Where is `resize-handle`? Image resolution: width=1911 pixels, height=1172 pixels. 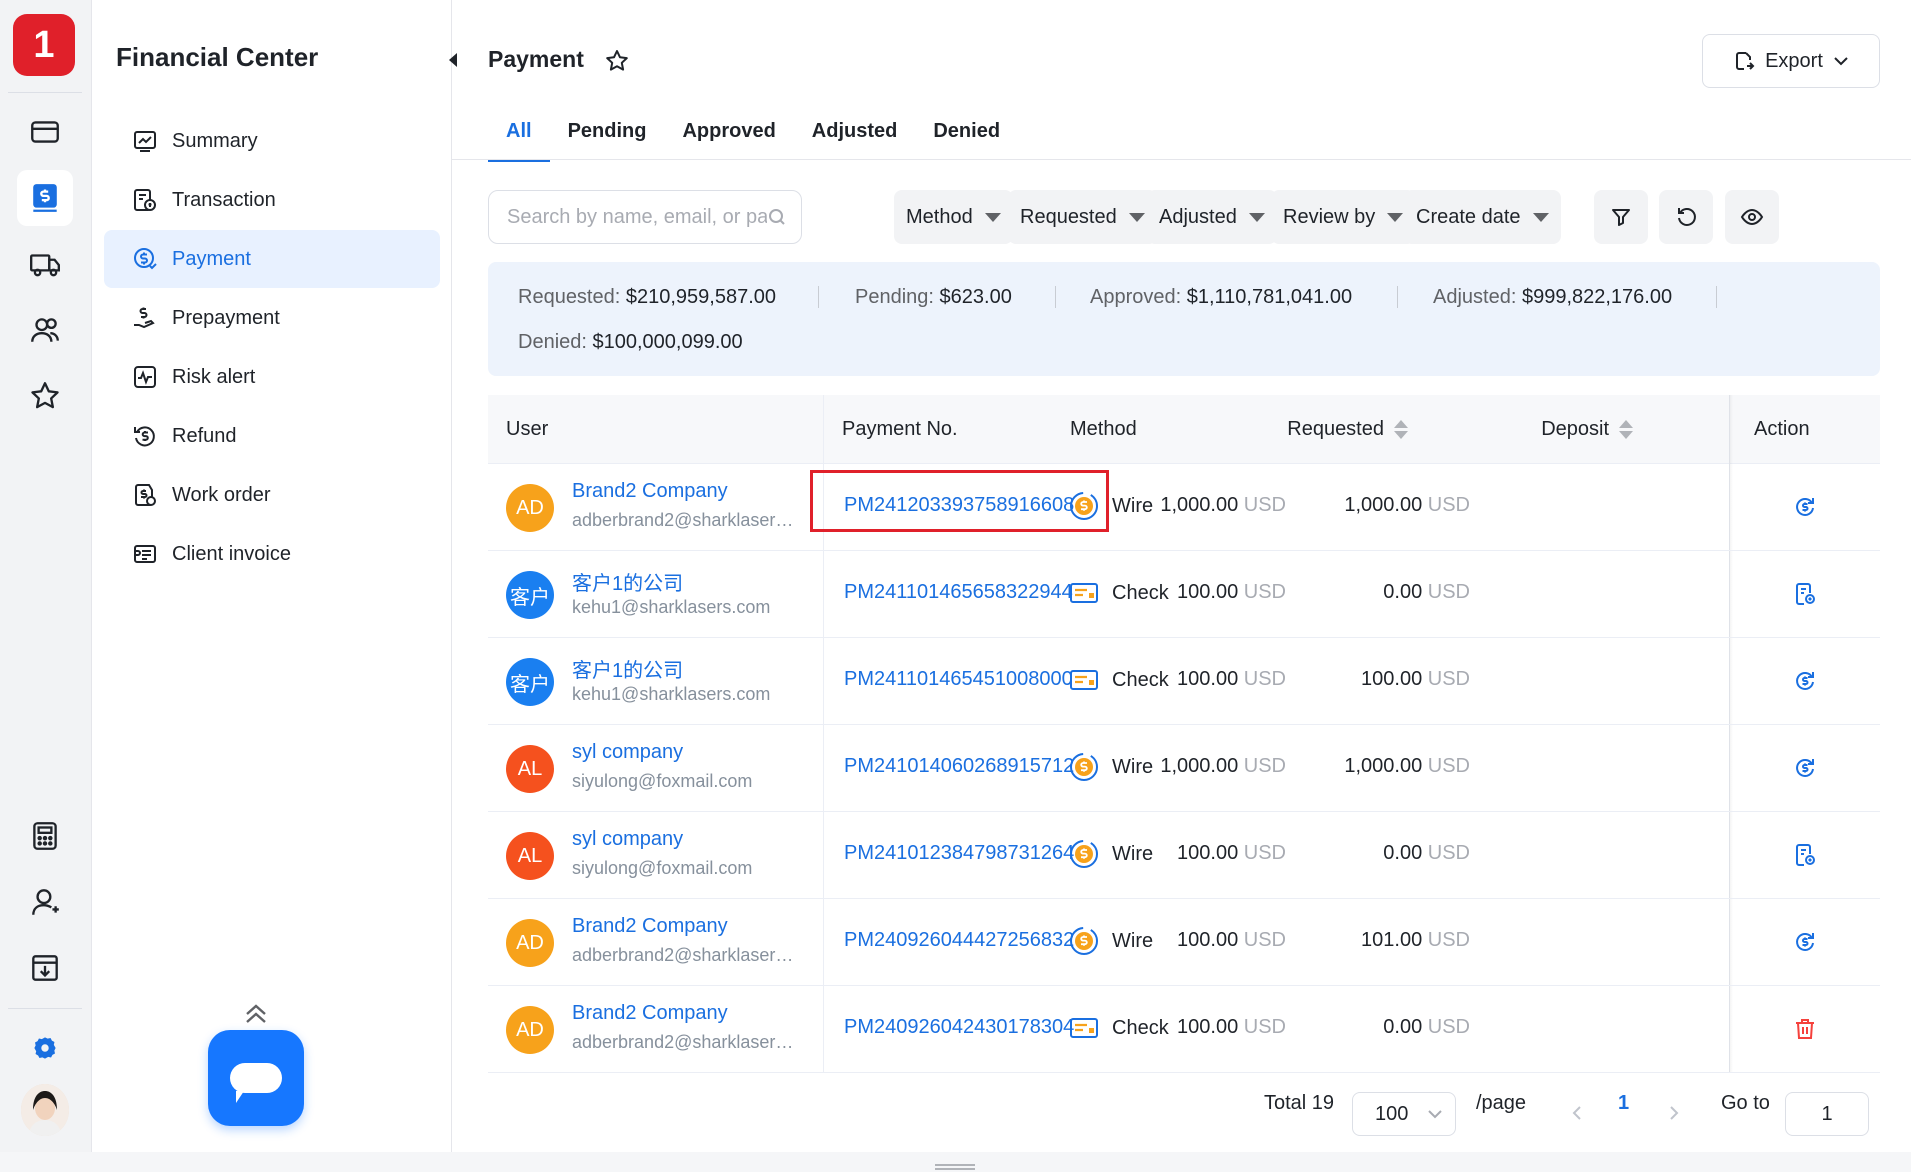
resize-handle is located at coordinates (955, 1167).